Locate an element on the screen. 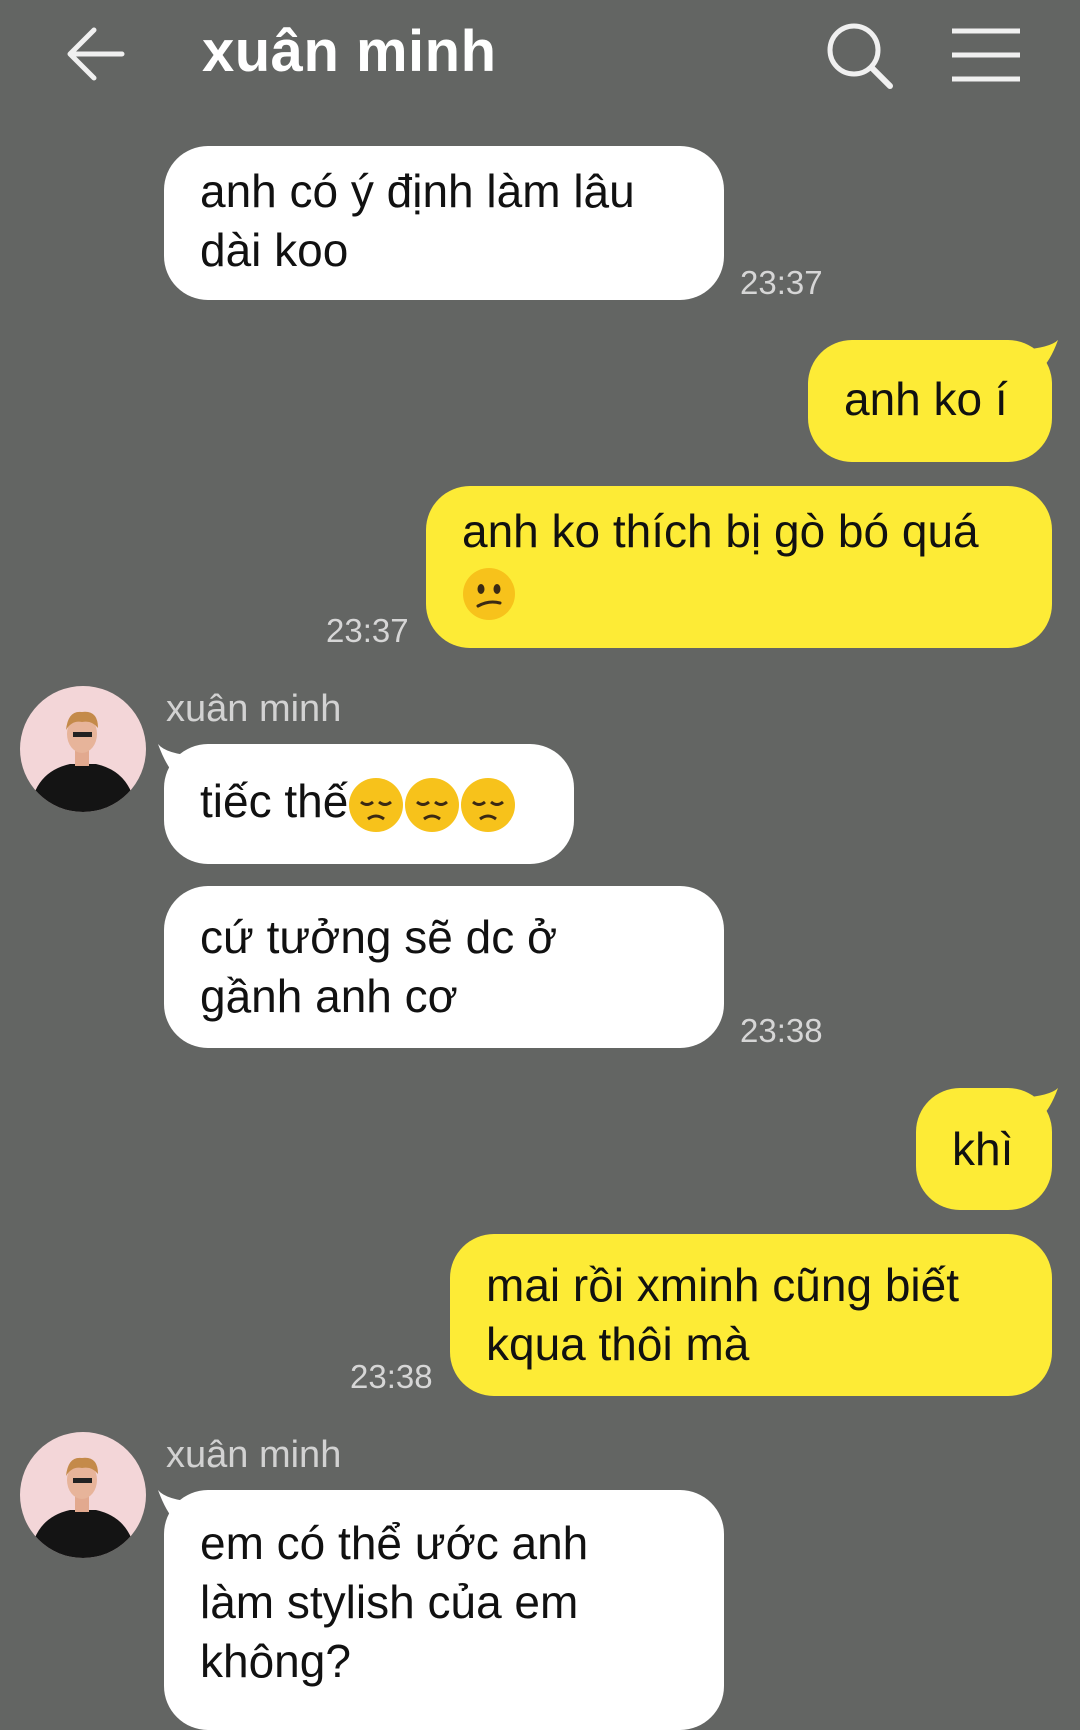  incoming-message-bubble: cứ tưởng sẽ dc ở gầnh anh cơ is located at coordinates (444, 967).